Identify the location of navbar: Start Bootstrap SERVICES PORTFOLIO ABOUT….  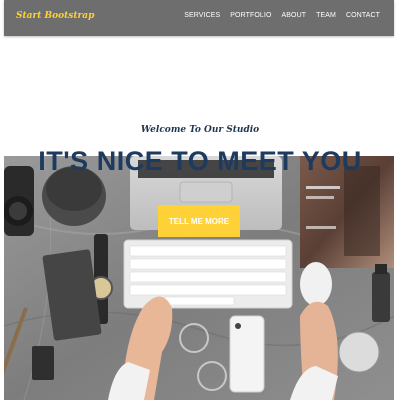
(199, 18).